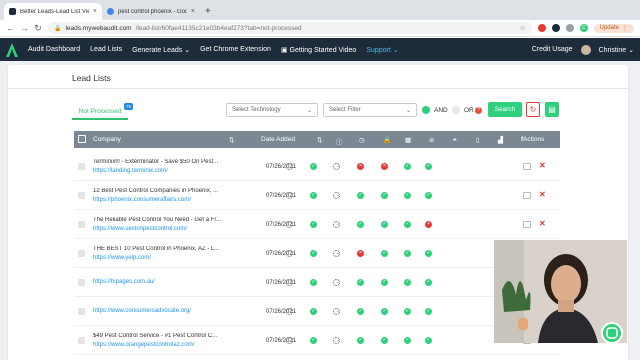 Image resolution: width=640 pixels, height=360 pixels. I want to click on and-radio, so click(426, 110).